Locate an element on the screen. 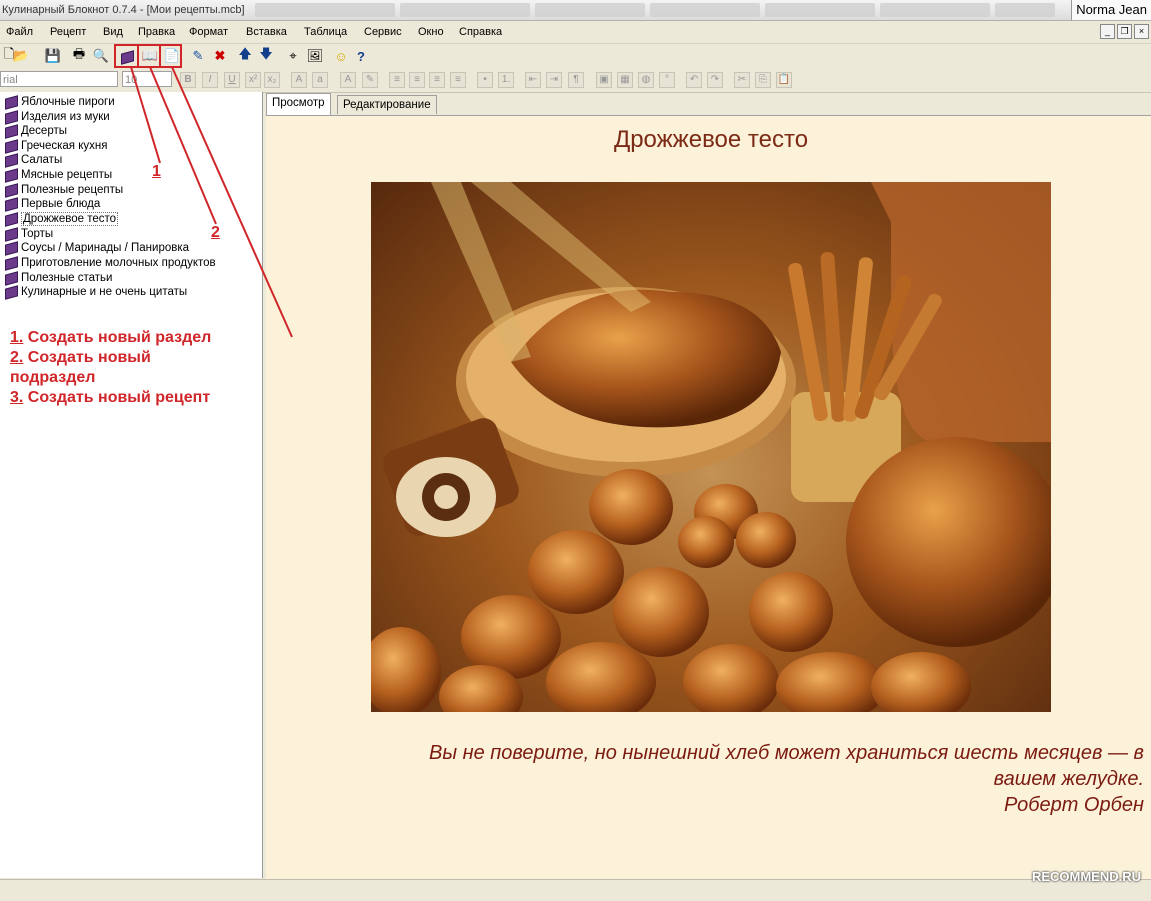 The height and width of the screenshot is (901, 1151). tree-item: Греческая кухня is located at coordinates (55, 145).